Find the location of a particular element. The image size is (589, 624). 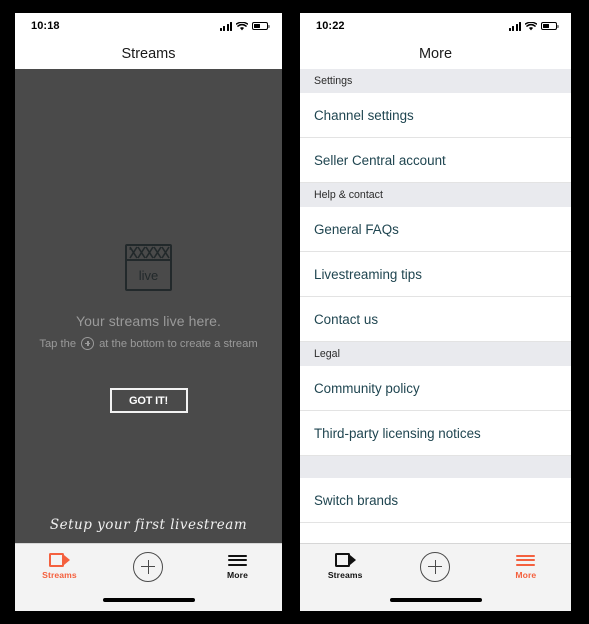

menu-item-livestreaming-tips: Livestreaming tips is located at coordinates (435, 274).